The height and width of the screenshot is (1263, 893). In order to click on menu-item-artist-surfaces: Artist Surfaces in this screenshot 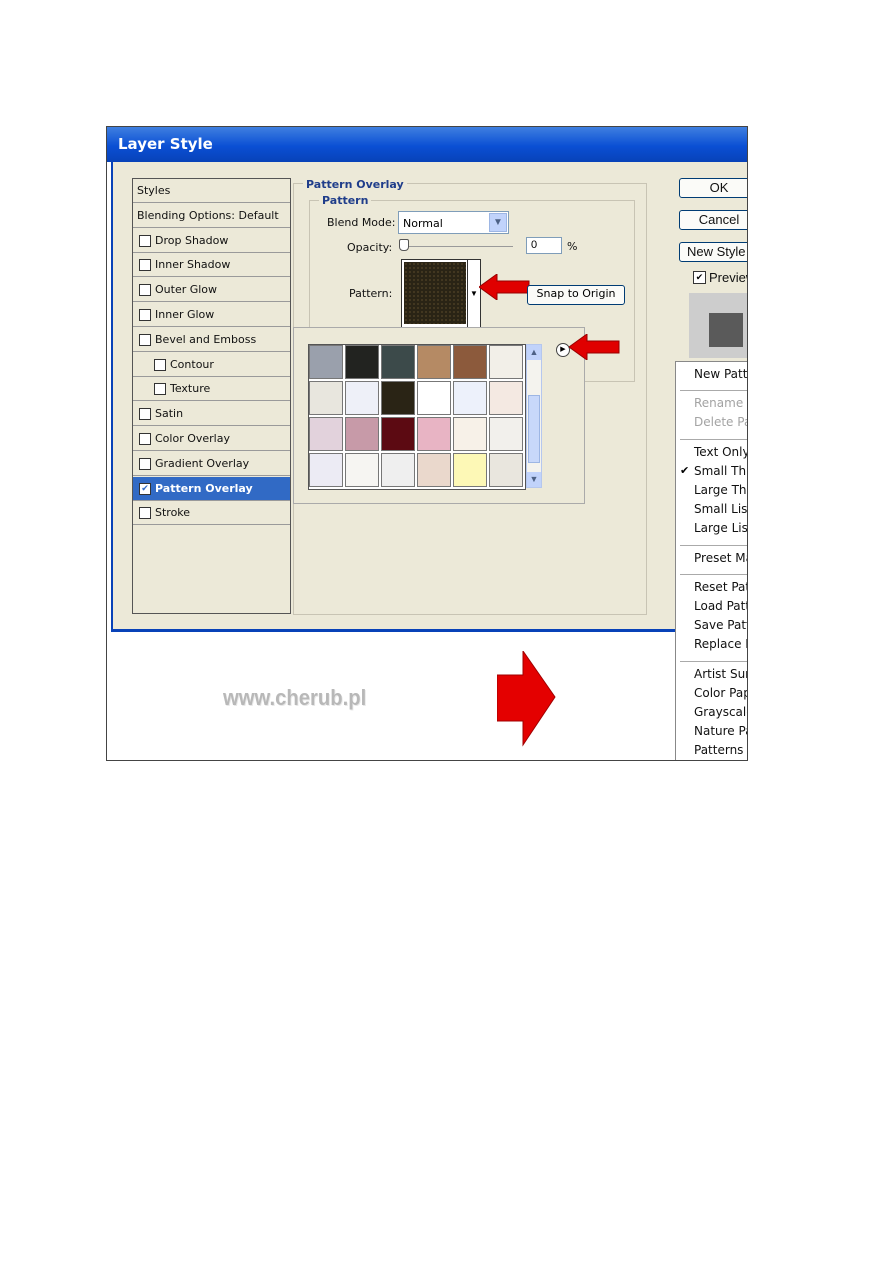, I will do `click(720, 674)`.